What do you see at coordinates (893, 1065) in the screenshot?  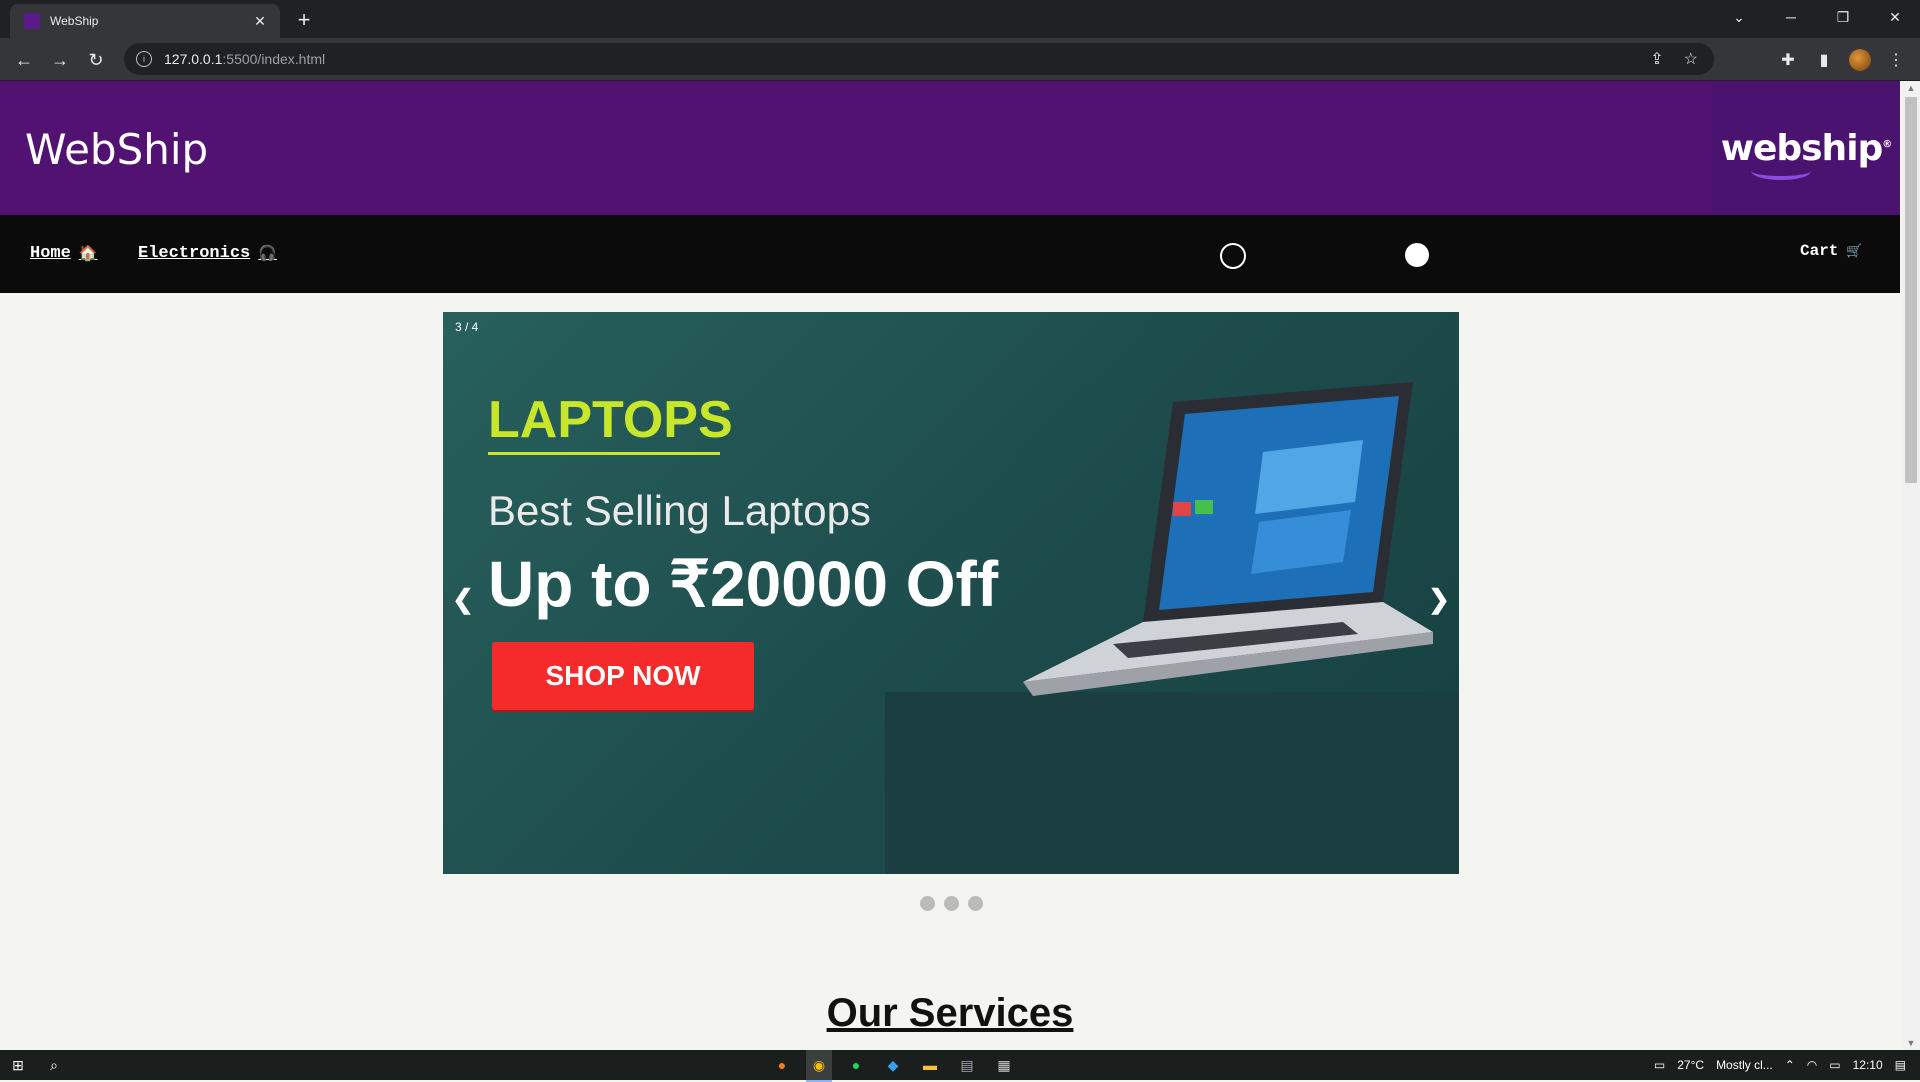 I see `vscode-icon: ◆` at bounding box center [893, 1065].